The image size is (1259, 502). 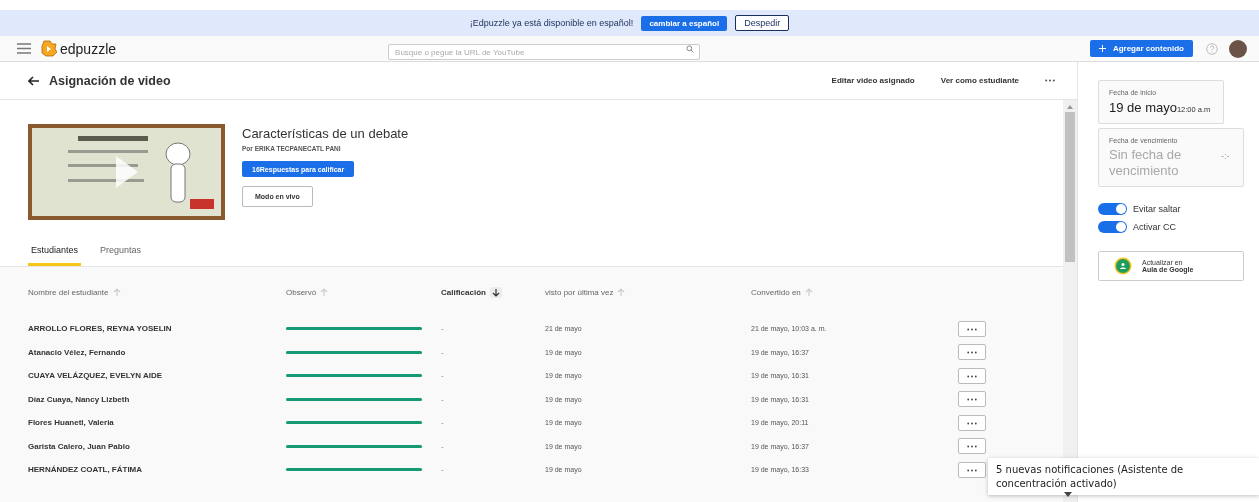 I want to click on notification-toast: 5 nuevas notificaciones (Asistente de concentración activado), so click(x=1123, y=476).